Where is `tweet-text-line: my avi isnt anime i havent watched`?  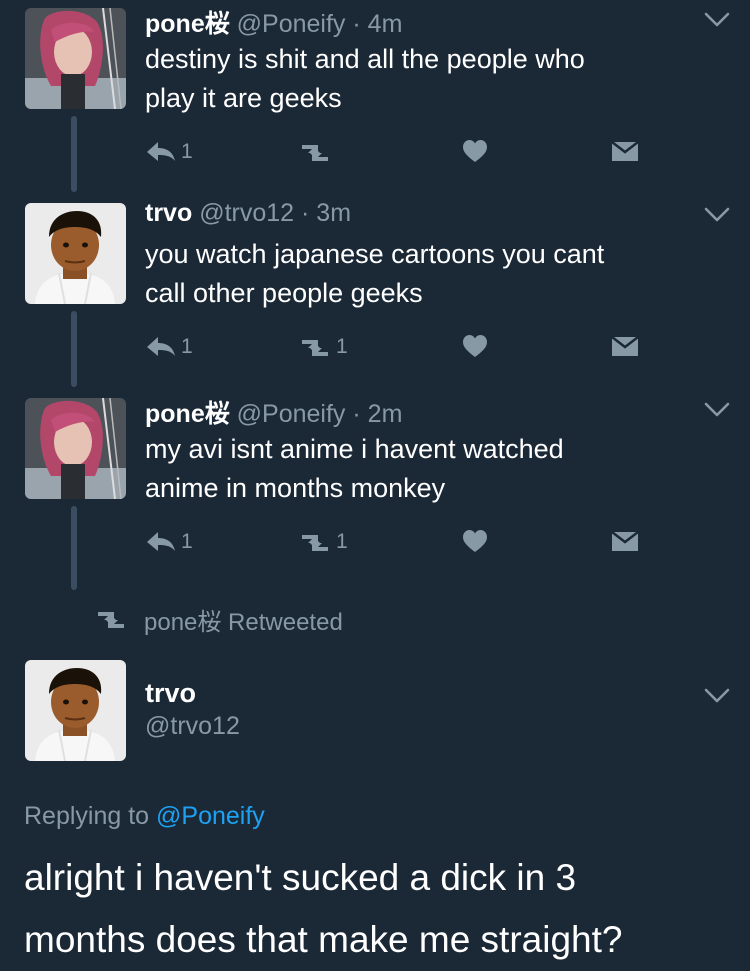 tweet-text-line: my avi isnt anime i havent watched is located at coordinates (354, 449).